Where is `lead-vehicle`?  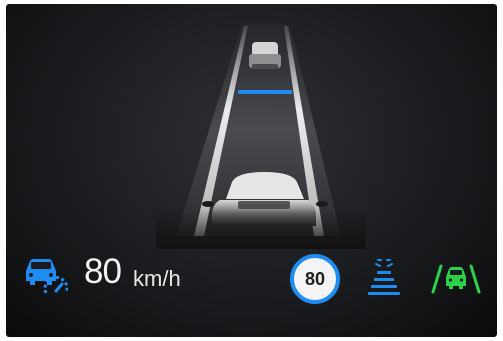 lead-vehicle is located at coordinates (265, 55).